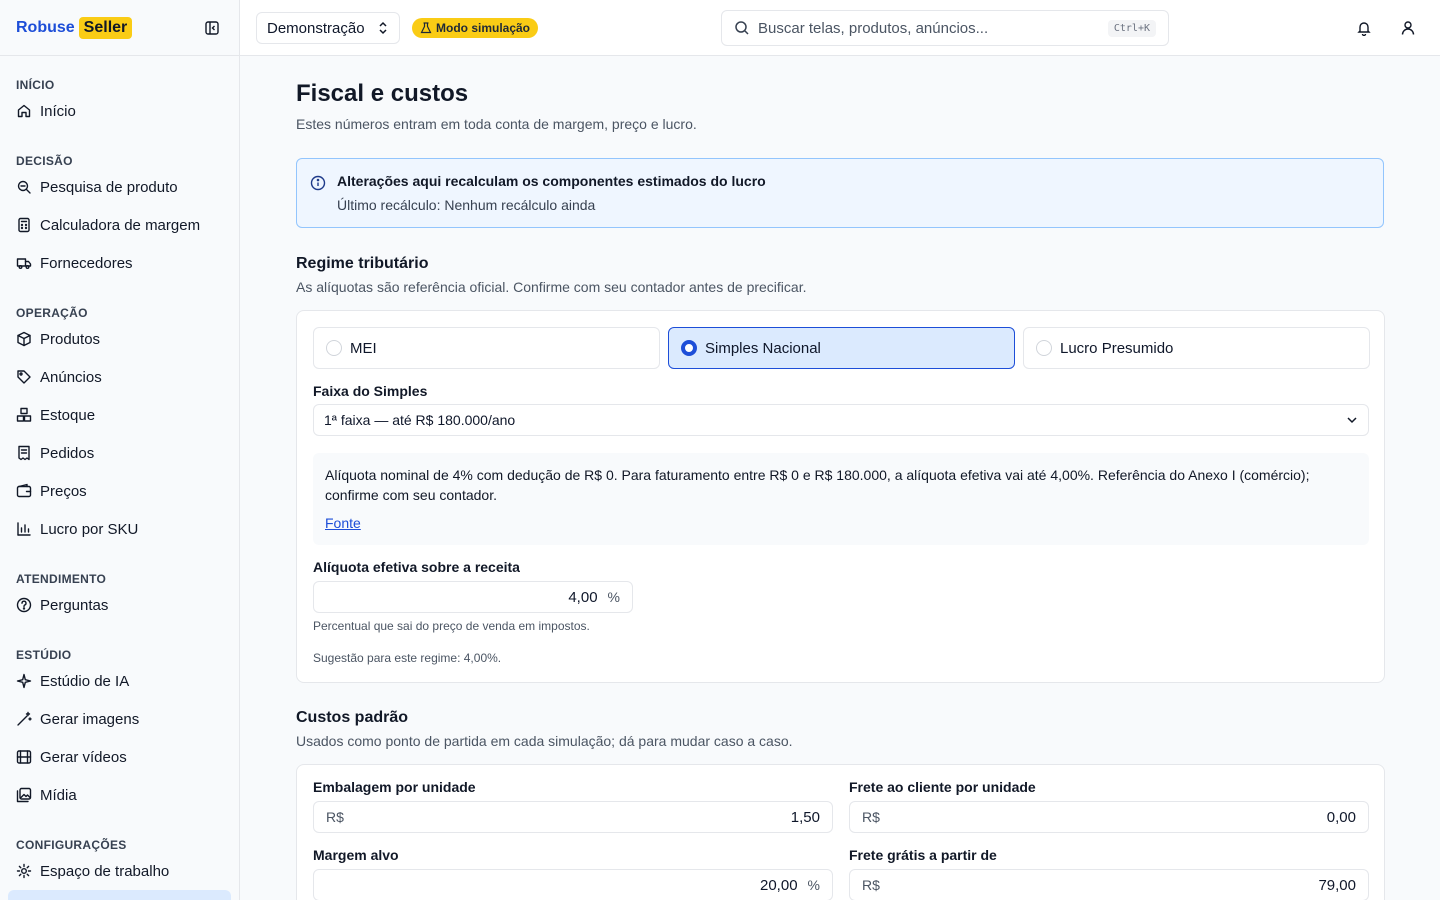 The image size is (1440, 900). Describe the element at coordinates (52, 313) in the screenshot. I see `nav-section-title: OPERAÇÃO` at that location.